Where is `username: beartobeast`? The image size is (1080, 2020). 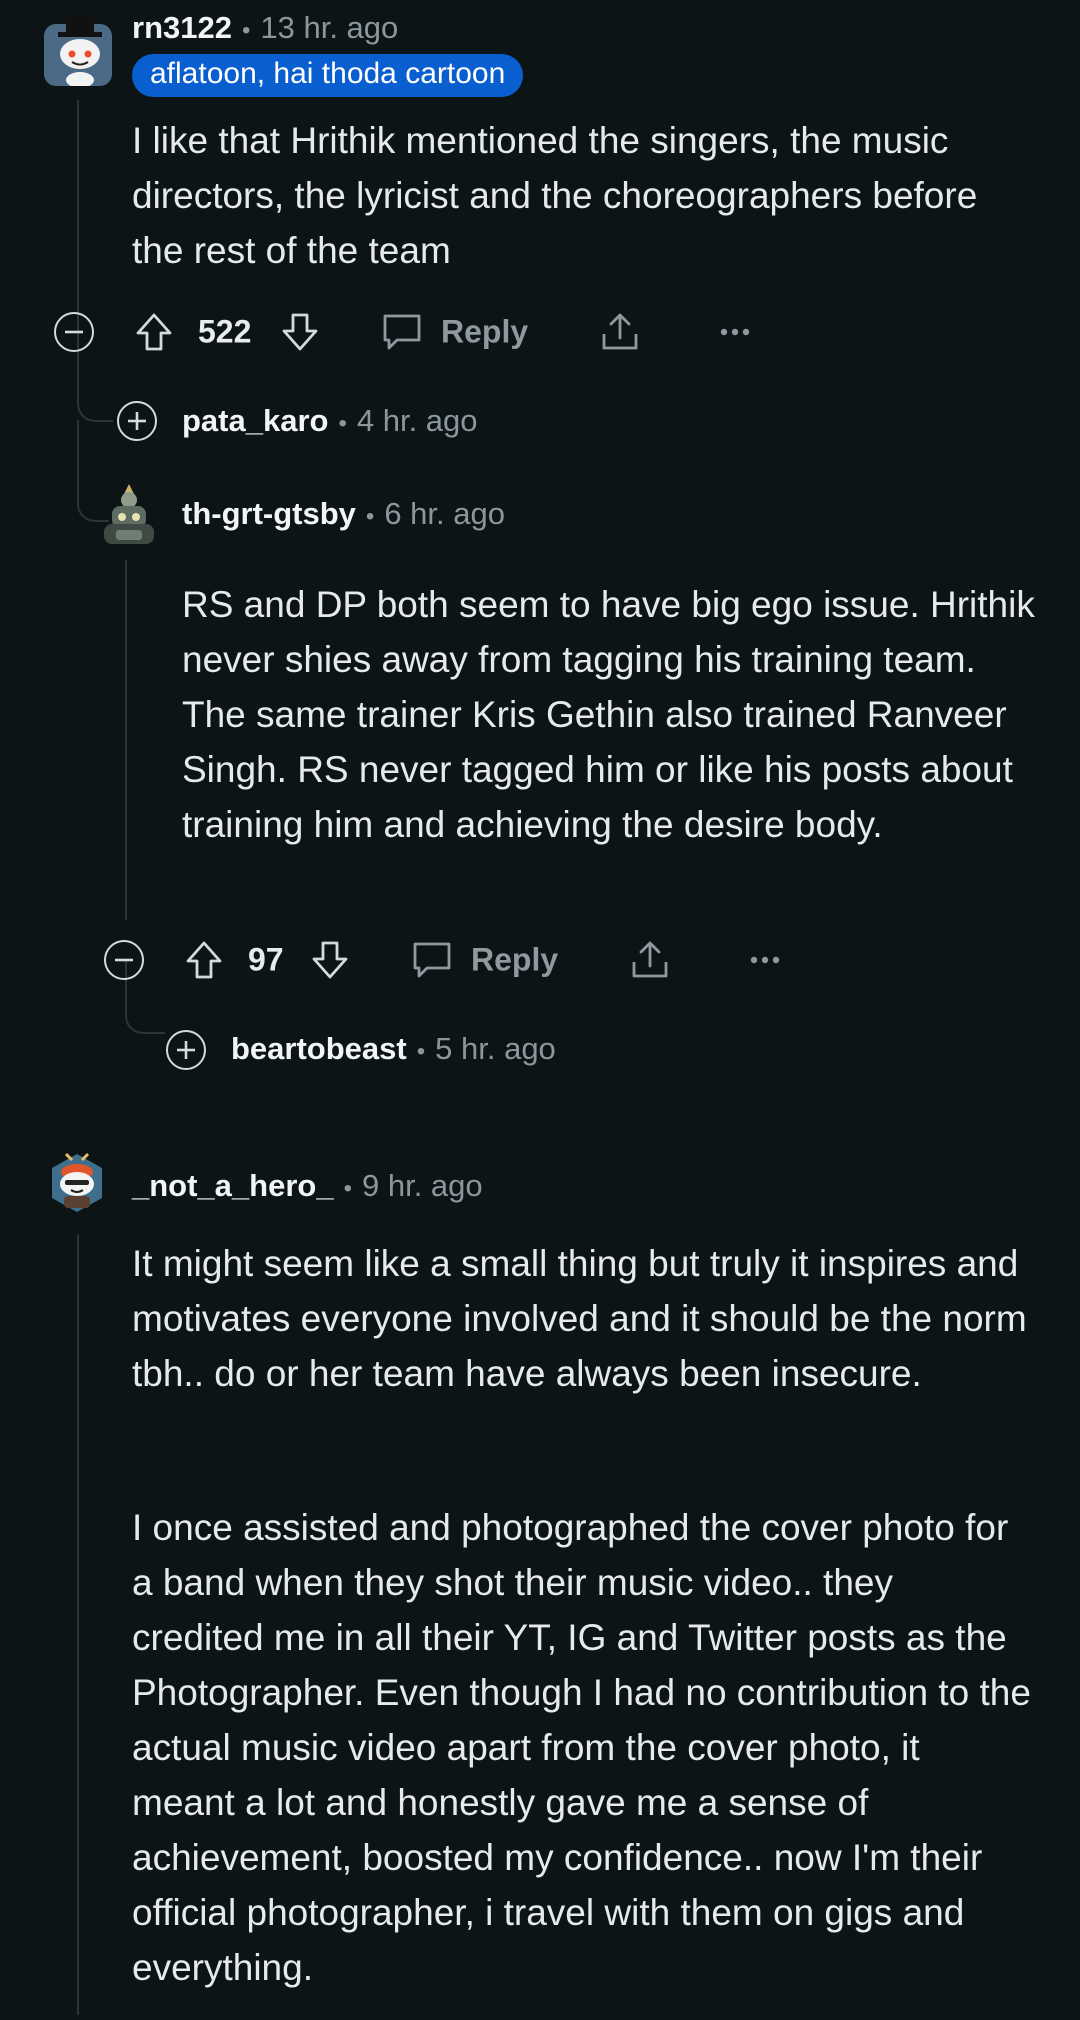
username: beartobeast is located at coordinates (319, 1049).